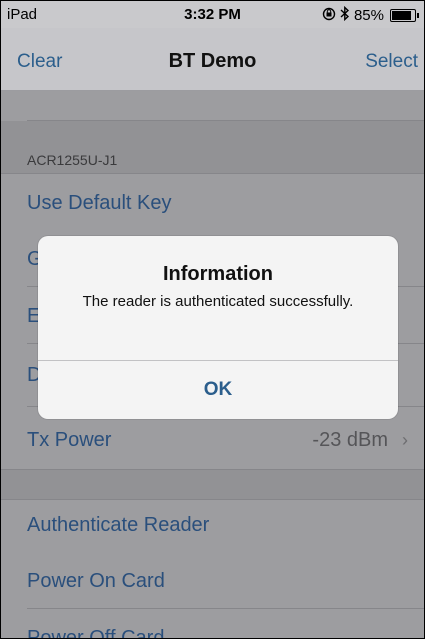 Image resolution: width=425 pixels, height=639 pixels. Describe the element at coordinates (218, 274) in the screenshot. I see `alert-title: Information` at that location.